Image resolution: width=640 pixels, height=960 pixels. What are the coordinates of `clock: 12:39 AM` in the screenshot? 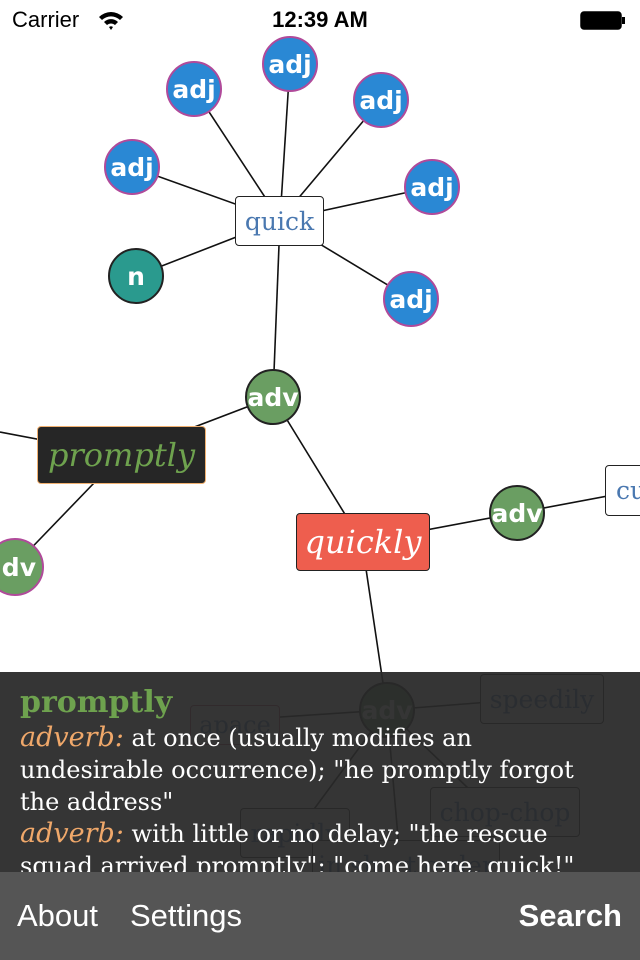 It's located at (320, 19).